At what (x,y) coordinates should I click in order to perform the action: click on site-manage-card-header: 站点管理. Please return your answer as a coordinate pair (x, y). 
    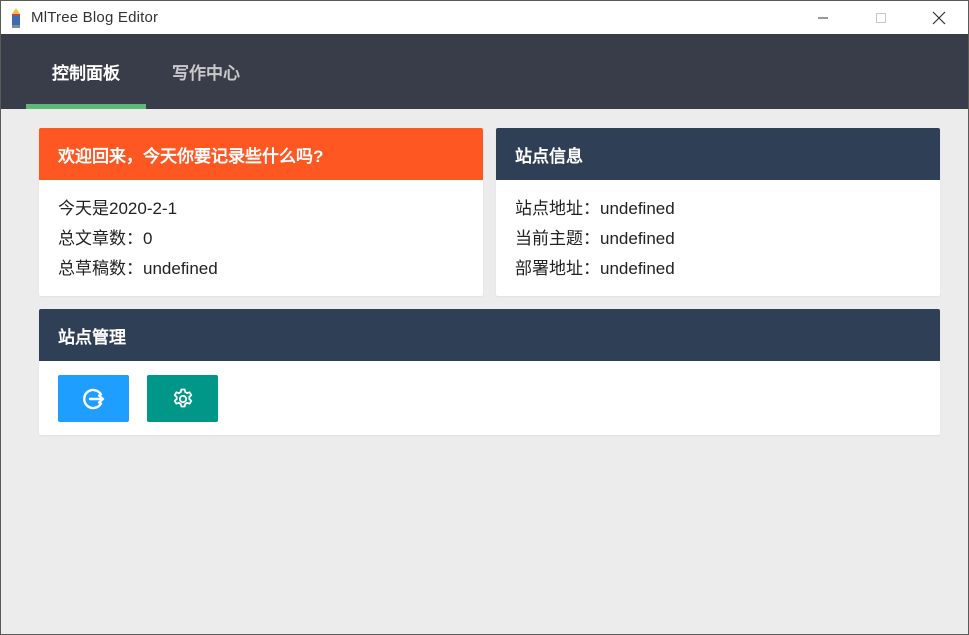
    Looking at the image, I should click on (489, 335).